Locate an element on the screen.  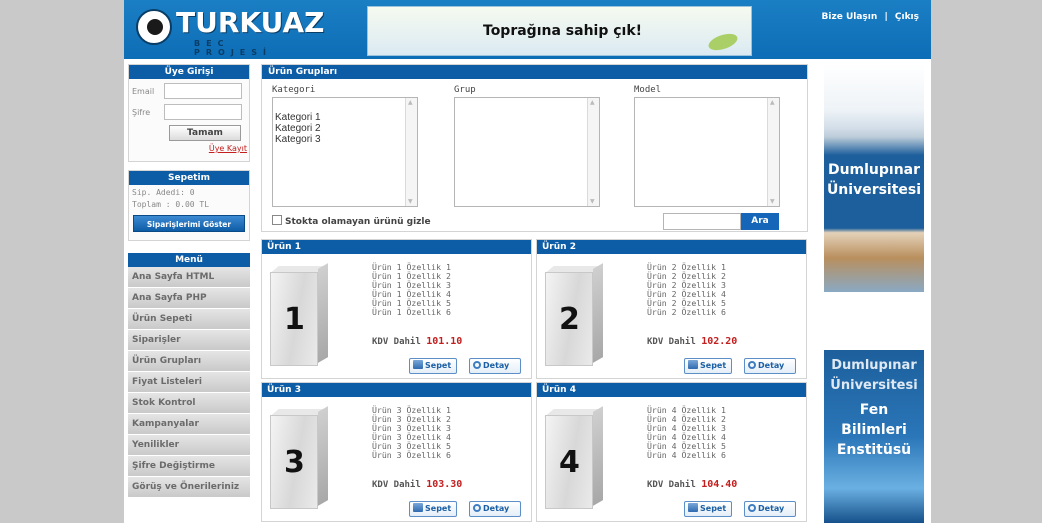
ad2-line: Enstitüsü is located at coordinates (874, 450).